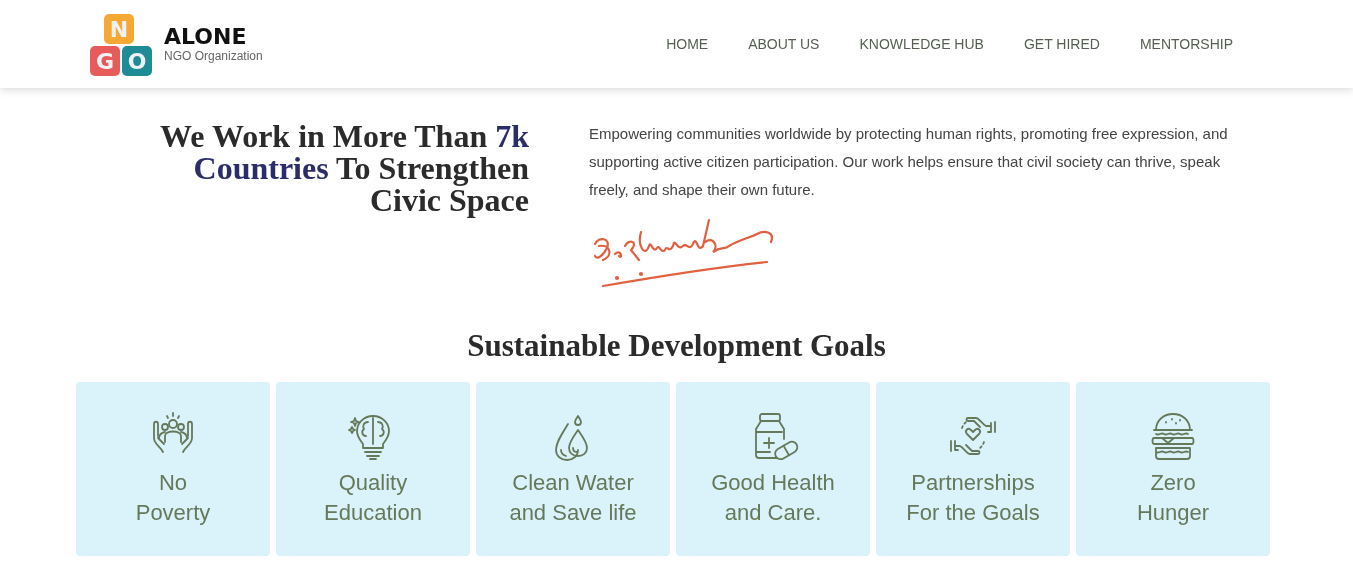 The height and width of the screenshot is (573, 1353). What do you see at coordinates (973, 498) in the screenshot?
I see `goal-title: Partnerships For the Goals` at bounding box center [973, 498].